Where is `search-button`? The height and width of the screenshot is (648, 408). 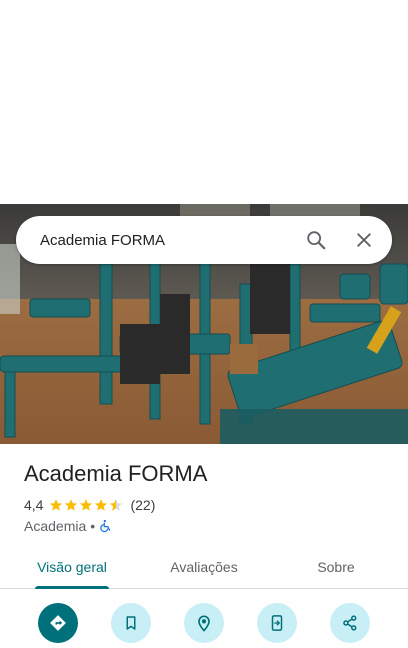 search-button is located at coordinates (316, 240).